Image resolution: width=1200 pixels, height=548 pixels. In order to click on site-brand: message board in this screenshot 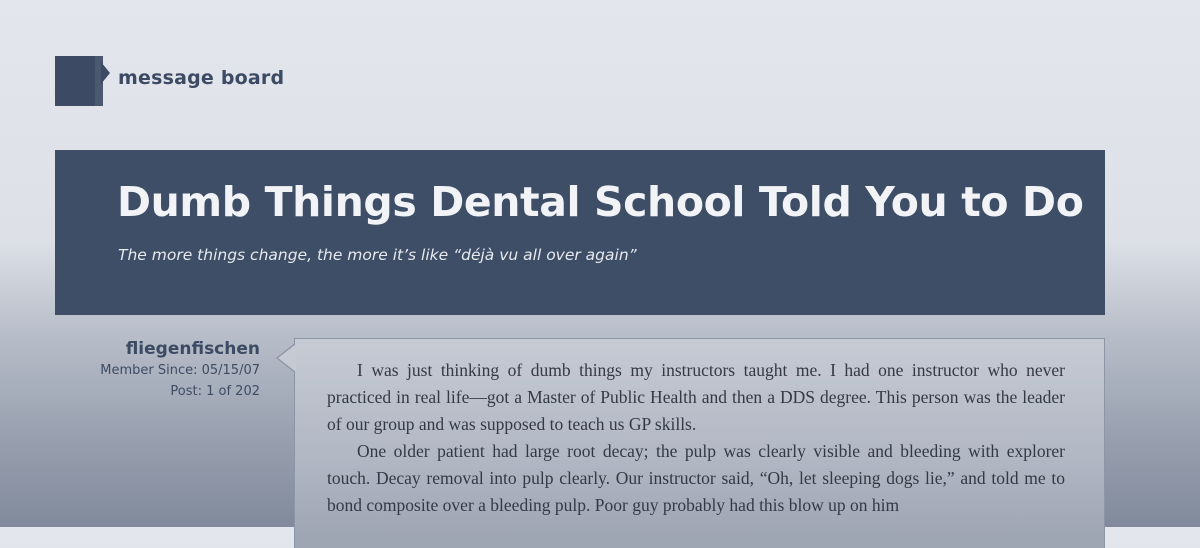, I will do `click(169, 81)`.